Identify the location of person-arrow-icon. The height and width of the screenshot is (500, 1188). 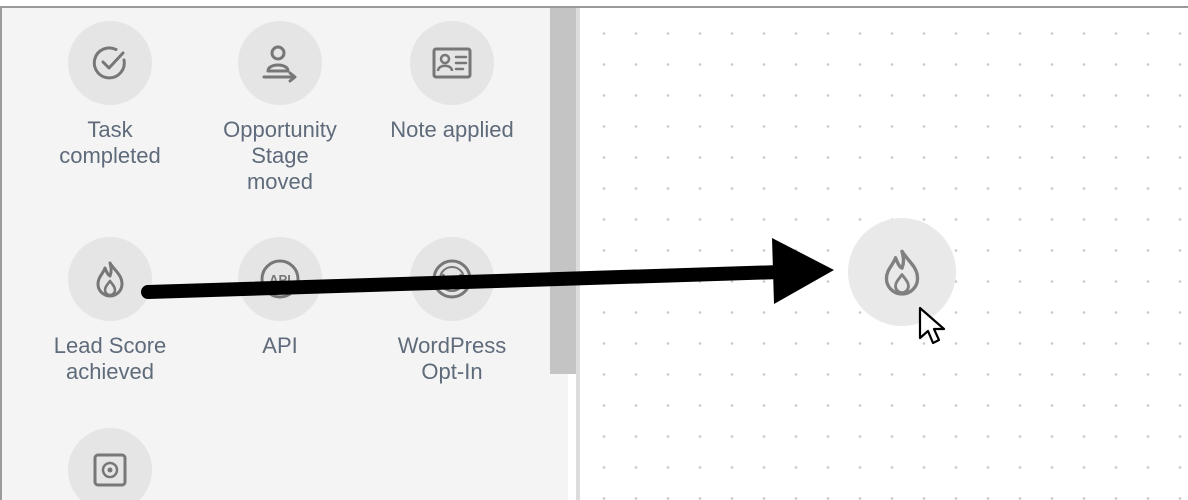
(280, 63).